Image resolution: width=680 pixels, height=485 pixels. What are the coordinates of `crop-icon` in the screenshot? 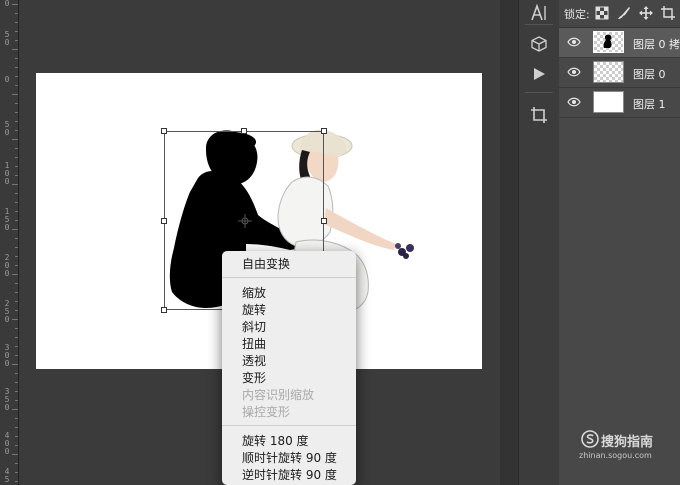 It's located at (539, 115).